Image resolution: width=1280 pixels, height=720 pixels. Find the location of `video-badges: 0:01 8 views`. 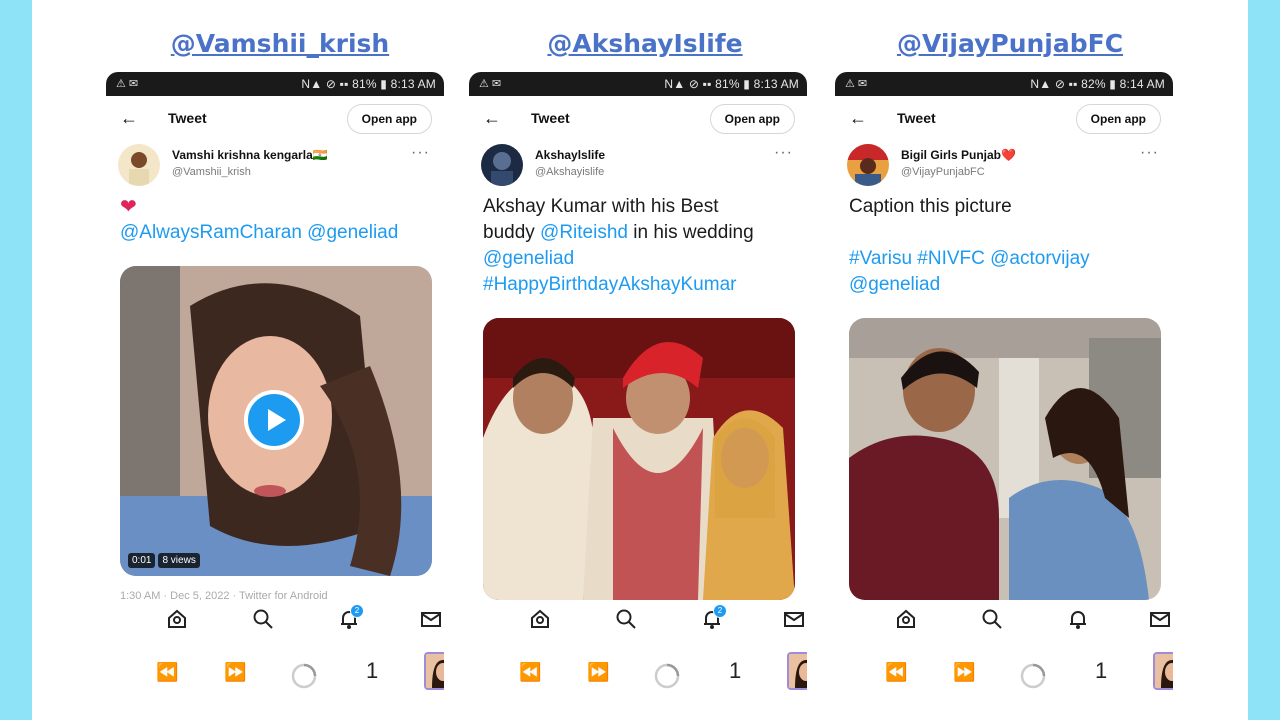

video-badges: 0:01 8 views is located at coordinates (165, 560).